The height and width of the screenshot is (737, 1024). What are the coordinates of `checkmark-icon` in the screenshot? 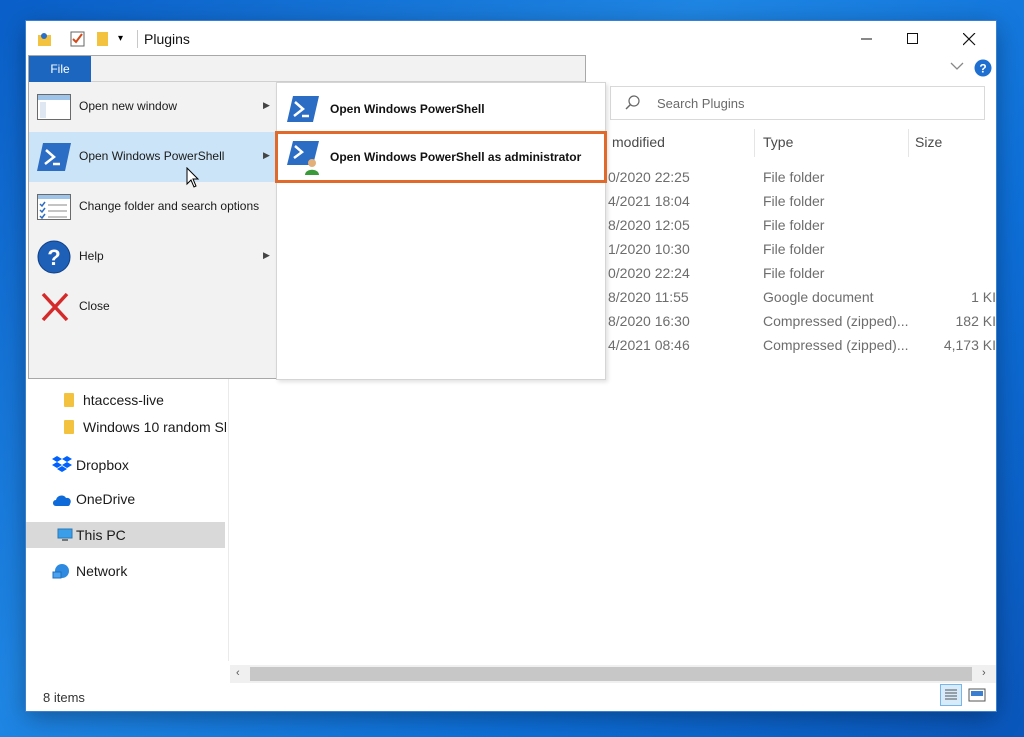 It's located at (78, 41).